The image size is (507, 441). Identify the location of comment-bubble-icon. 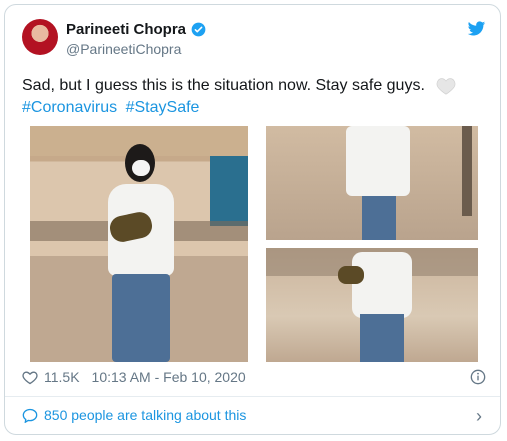
(30, 415).